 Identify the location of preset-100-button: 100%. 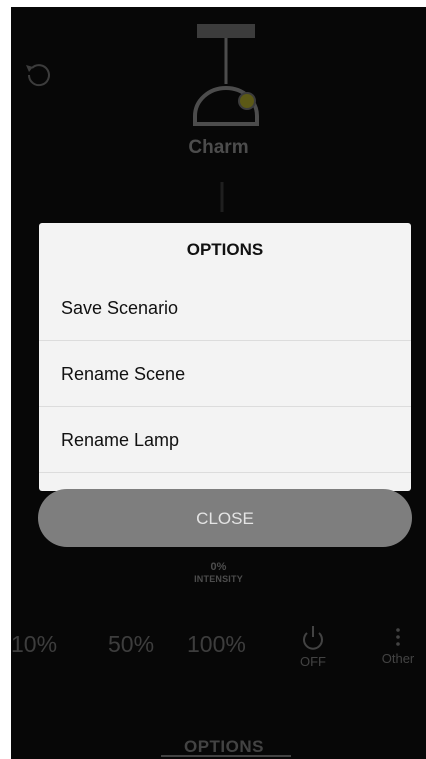
(216, 644).